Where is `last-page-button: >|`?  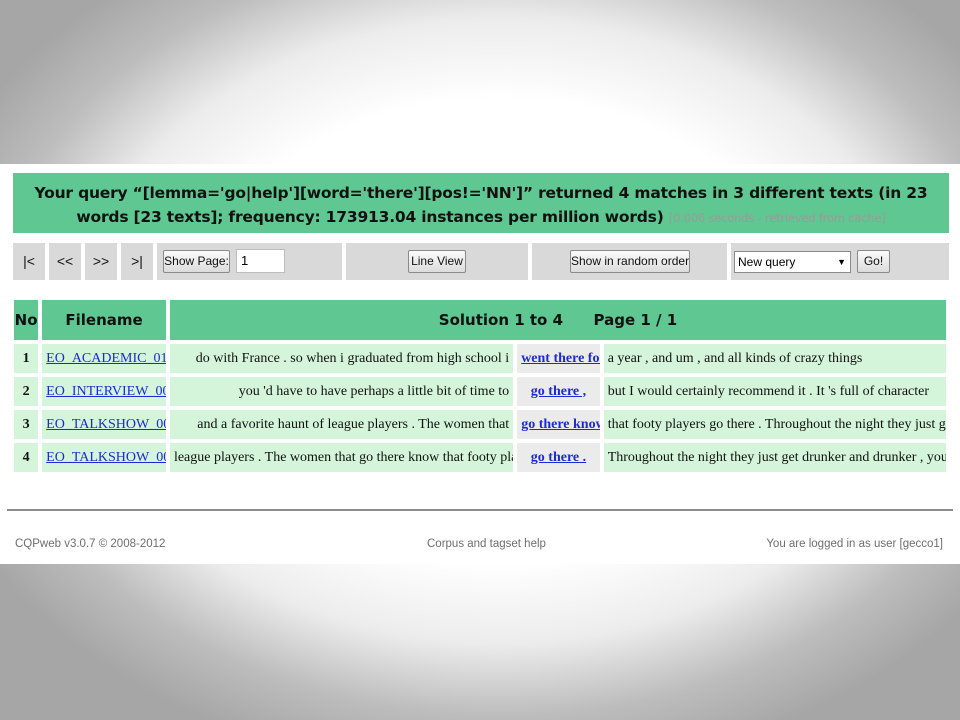
last-page-button: >| is located at coordinates (137, 261).